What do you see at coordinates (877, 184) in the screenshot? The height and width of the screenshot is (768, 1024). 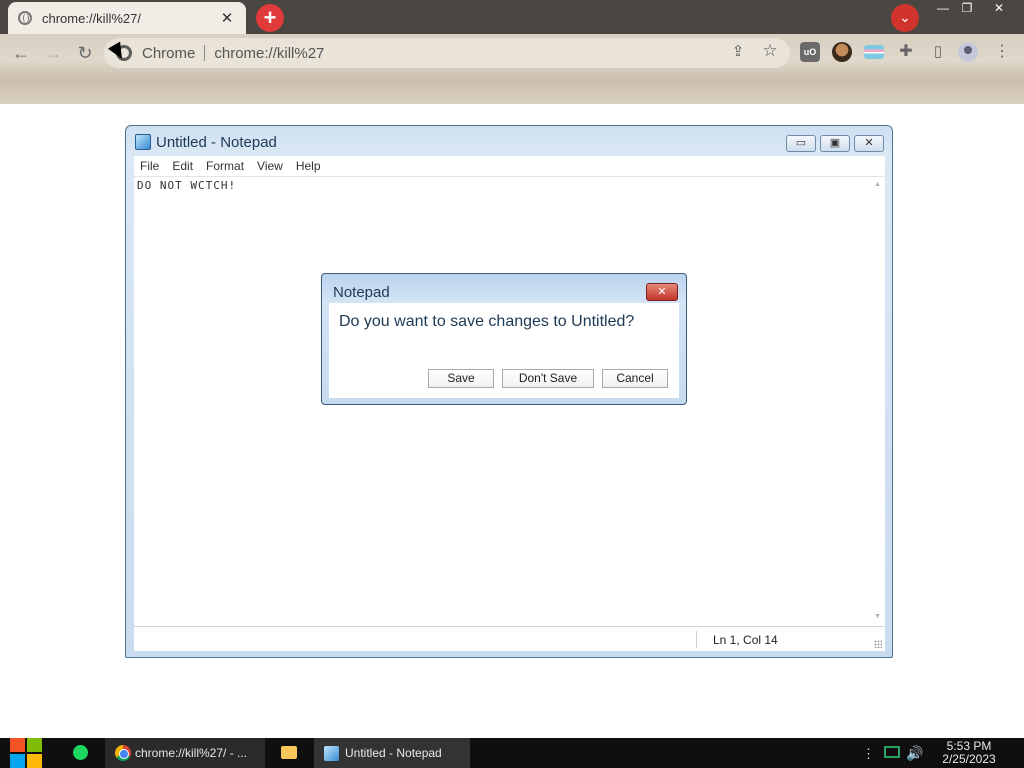 I see `scroll-up-arrow-icon: ▲` at bounding box center [877, 184].